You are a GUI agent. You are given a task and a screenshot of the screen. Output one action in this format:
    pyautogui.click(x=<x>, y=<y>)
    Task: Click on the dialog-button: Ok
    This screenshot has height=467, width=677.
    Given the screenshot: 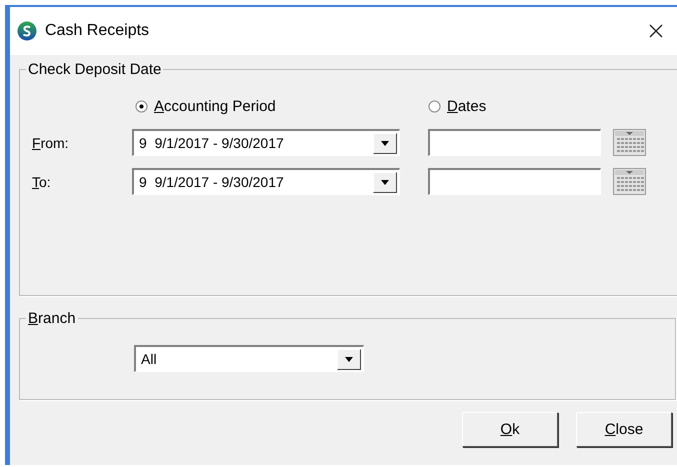 What is the action you would take?
    pyautogui.click(x=510, y=429)
    